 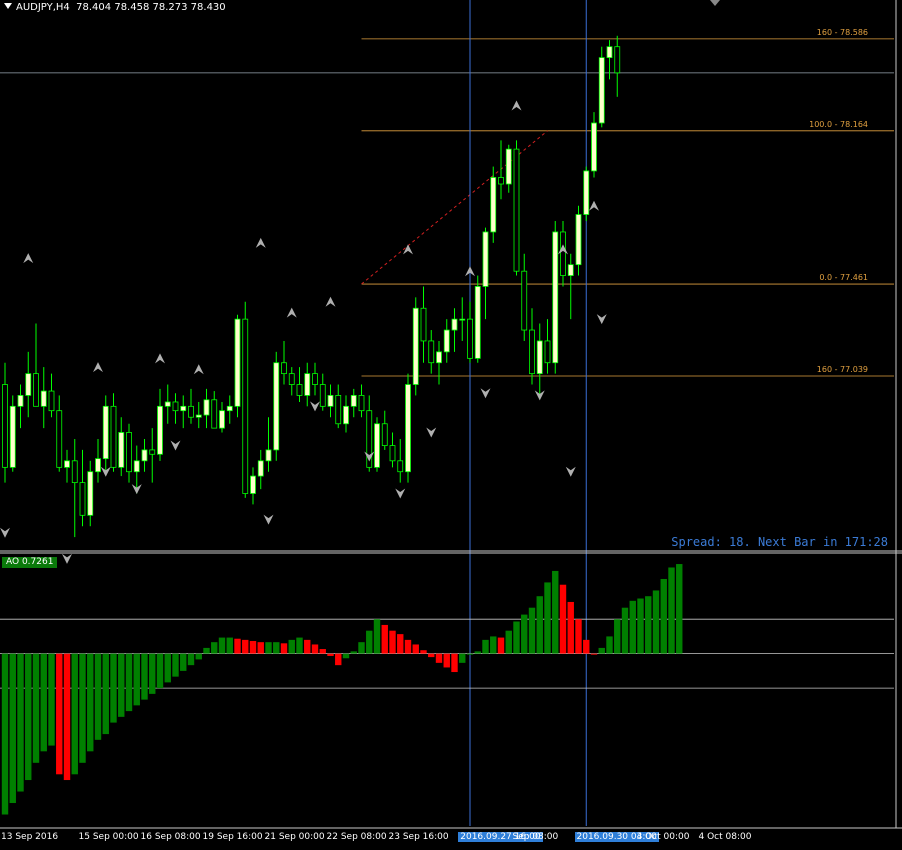 What do you see at coordinates (842, 370) in the screenshot?
I see `fib-label: 160 - 77.039` at bounding box center [842, 370].